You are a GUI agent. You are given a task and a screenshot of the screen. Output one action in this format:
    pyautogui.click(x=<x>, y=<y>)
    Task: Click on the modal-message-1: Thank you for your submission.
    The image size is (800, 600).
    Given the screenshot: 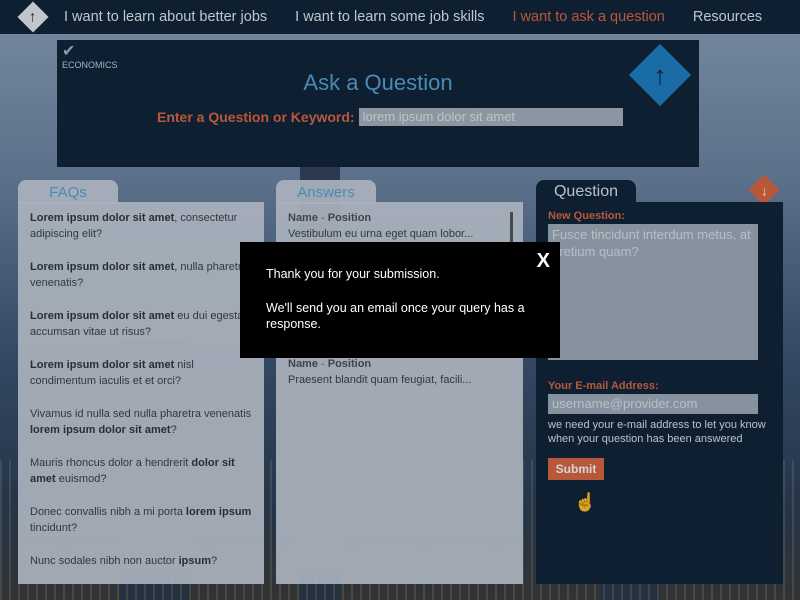 What is the action you would take?
    pyautogui.click(x=353, y=274)
    